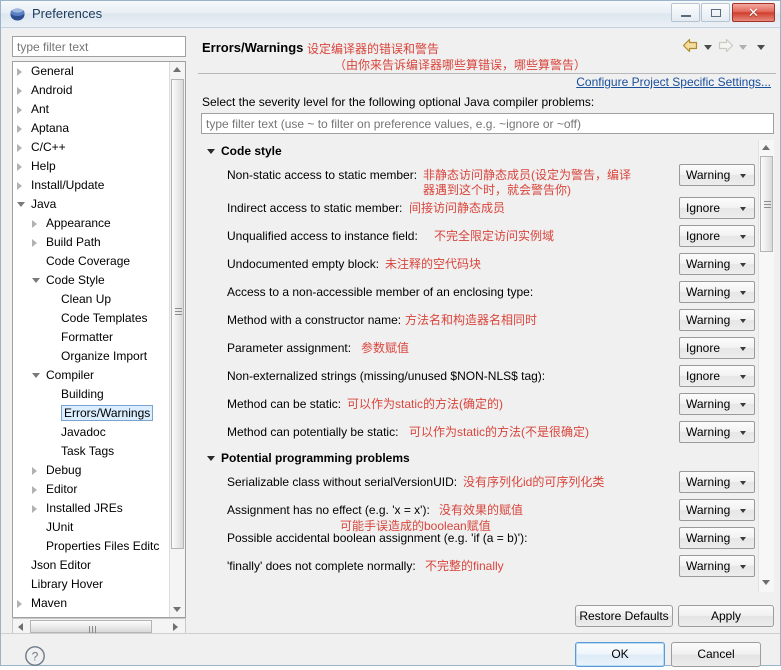 This screenshot has width=781, height=670. I want to click on sidebar-item-code-coverage: Code Coverage, so click(99, 261).